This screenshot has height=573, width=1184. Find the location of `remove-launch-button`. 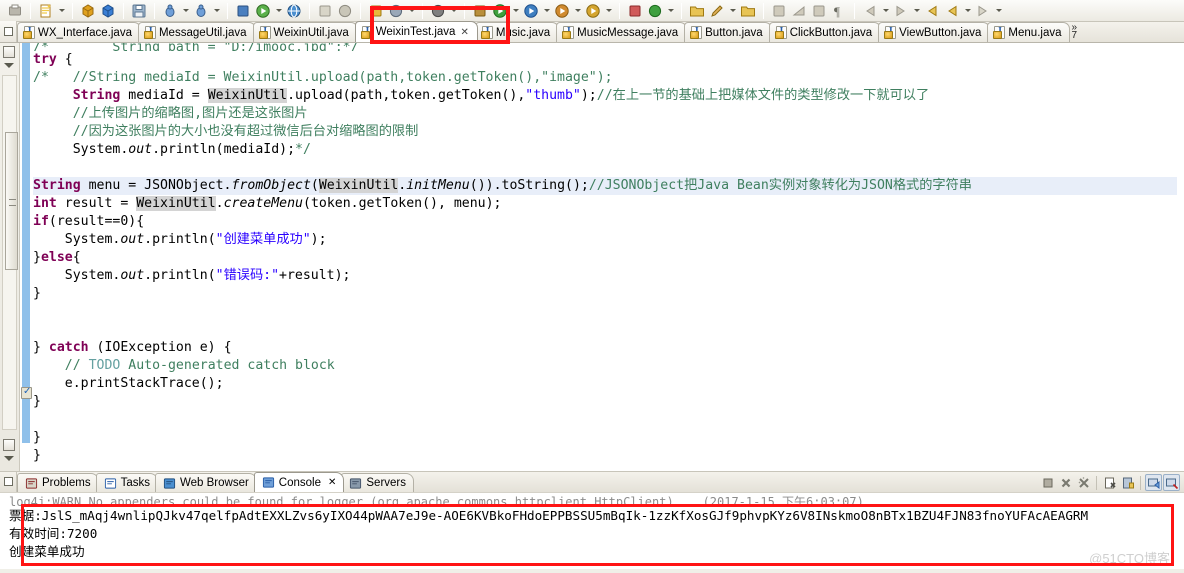

remove-launch-button is located at coordinates (1065, 482).